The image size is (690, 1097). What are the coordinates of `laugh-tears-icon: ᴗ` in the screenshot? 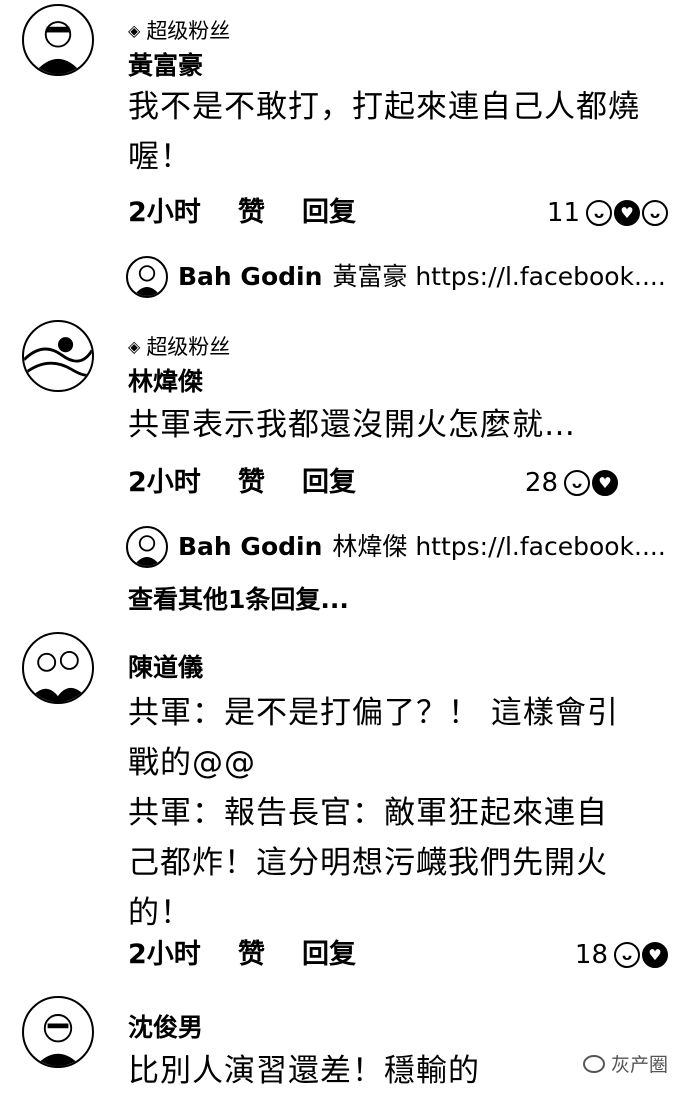 It's located at (655, 213).